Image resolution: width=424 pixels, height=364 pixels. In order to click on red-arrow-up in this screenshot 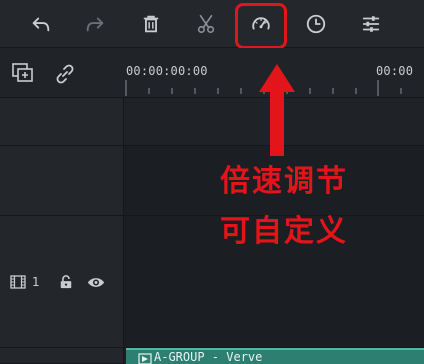, I will do `click(277, 110)`.